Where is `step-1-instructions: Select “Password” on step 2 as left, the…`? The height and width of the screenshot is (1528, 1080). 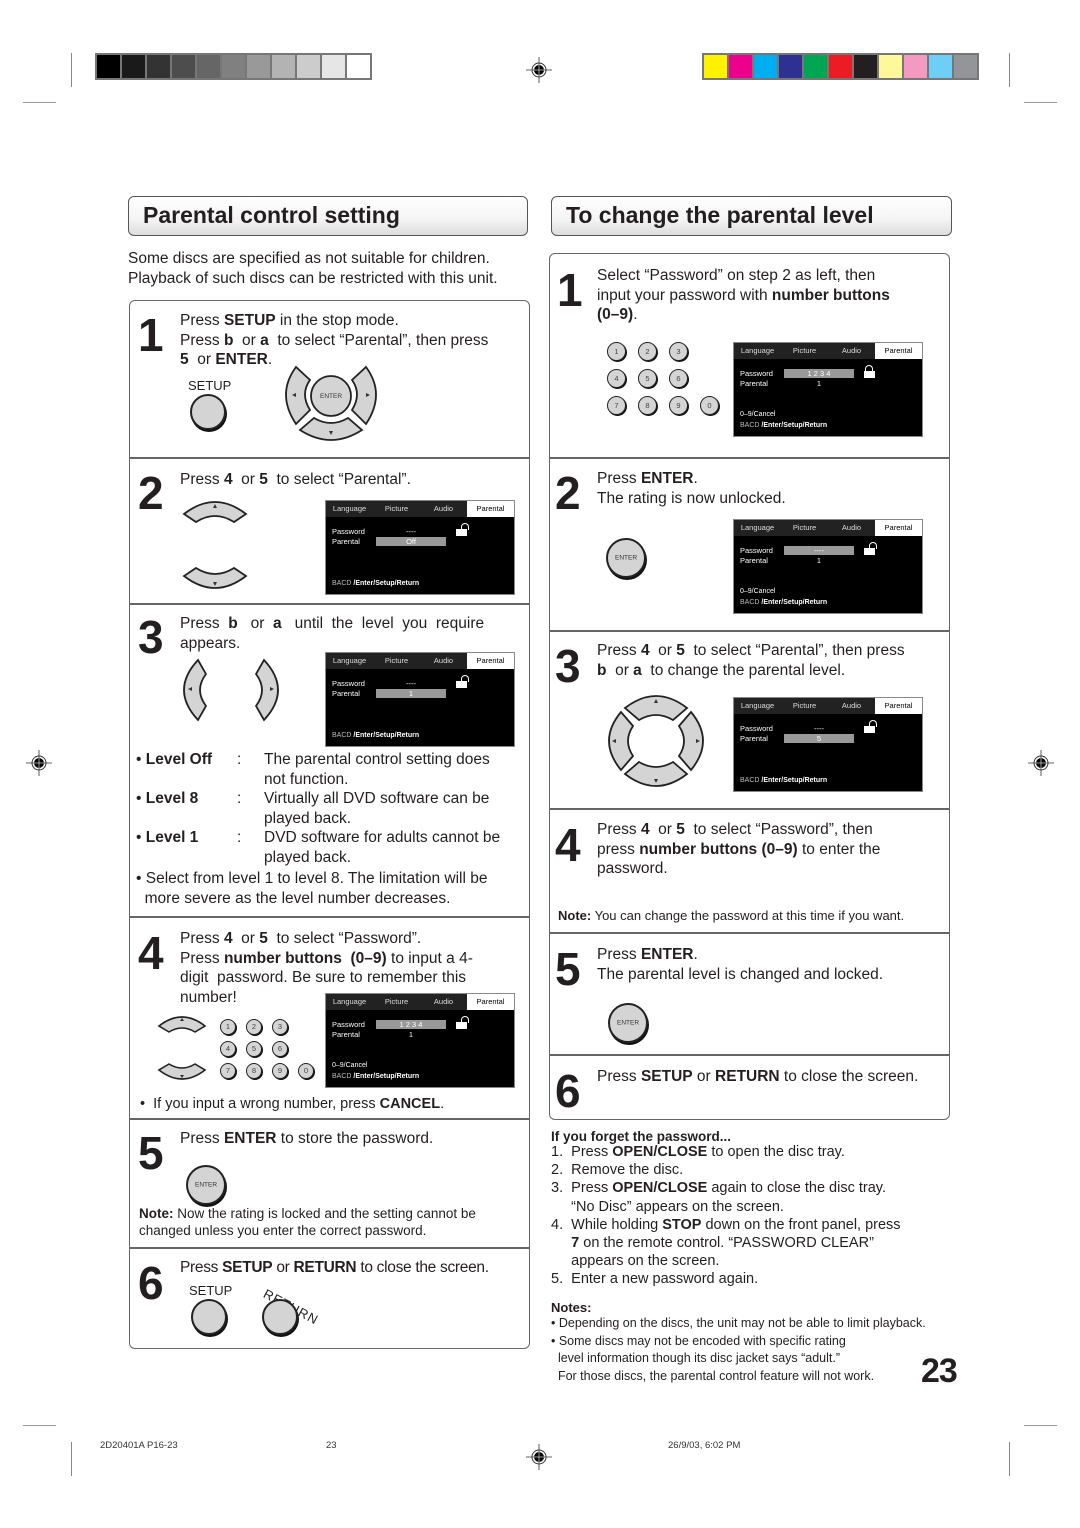
step-1-instructions: Select “Password” on step 2 as left, the… is located at coordinates (743, 295).